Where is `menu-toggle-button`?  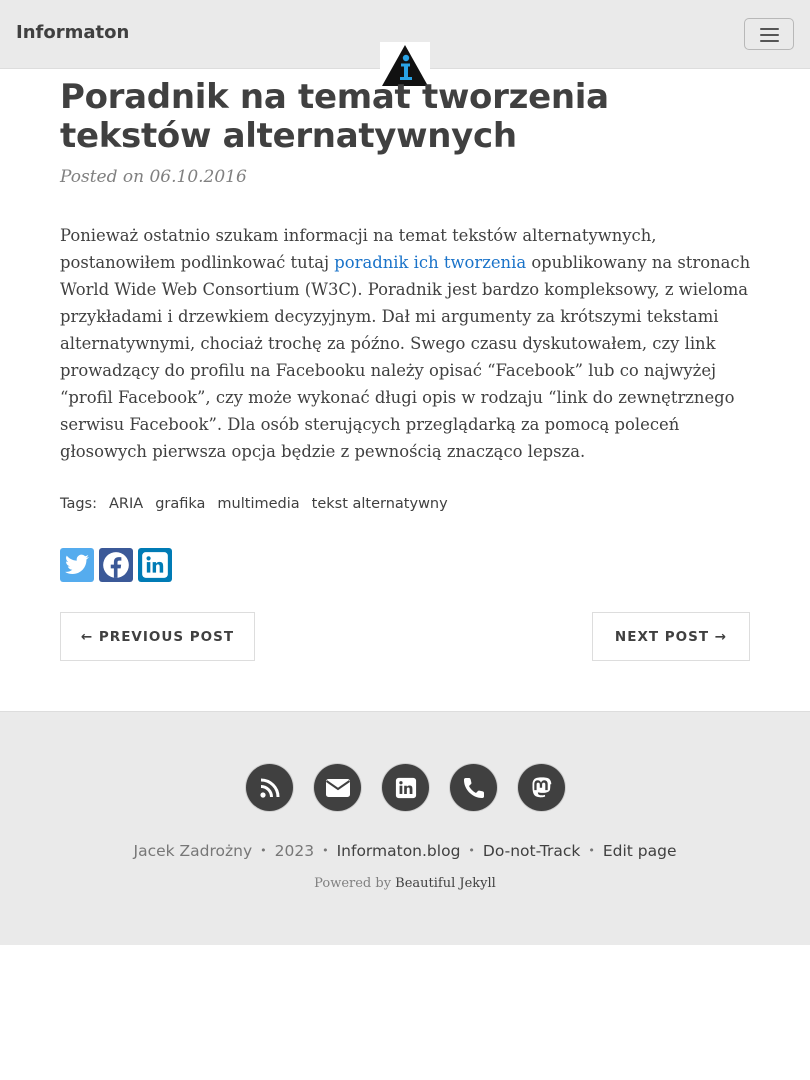
menu-toggle-button is located at coordinates (769, 34).